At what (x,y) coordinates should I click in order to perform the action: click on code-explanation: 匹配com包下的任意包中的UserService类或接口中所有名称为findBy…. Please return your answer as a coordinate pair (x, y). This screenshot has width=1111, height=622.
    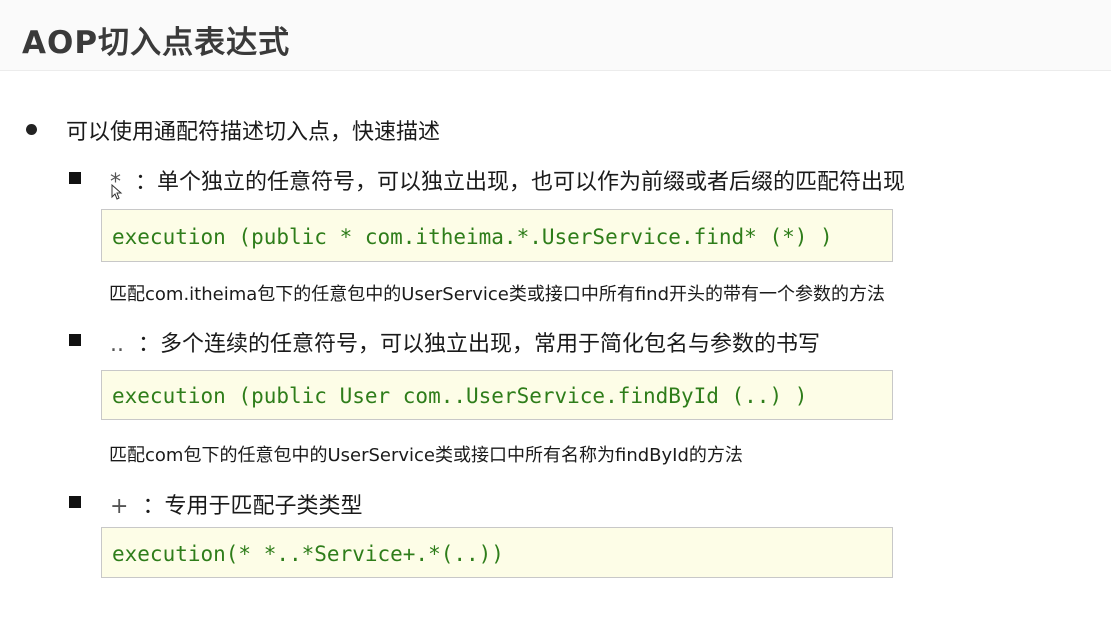
    Looking at the image, I should click on (426, 455).